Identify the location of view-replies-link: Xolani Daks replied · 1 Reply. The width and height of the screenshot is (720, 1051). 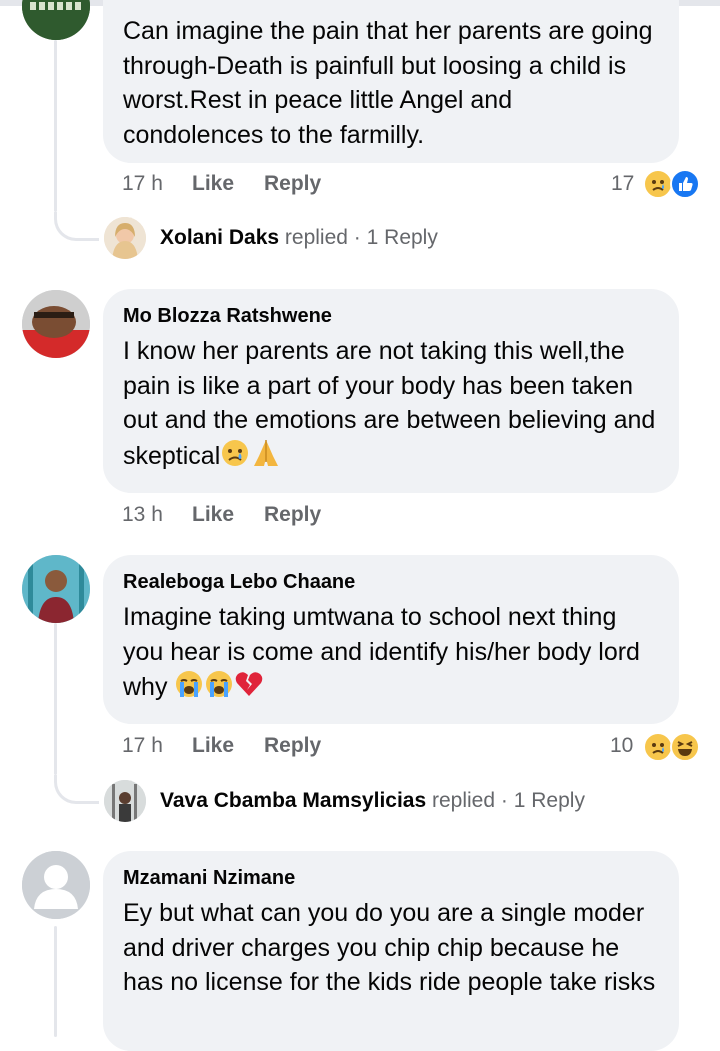
(299, 238).